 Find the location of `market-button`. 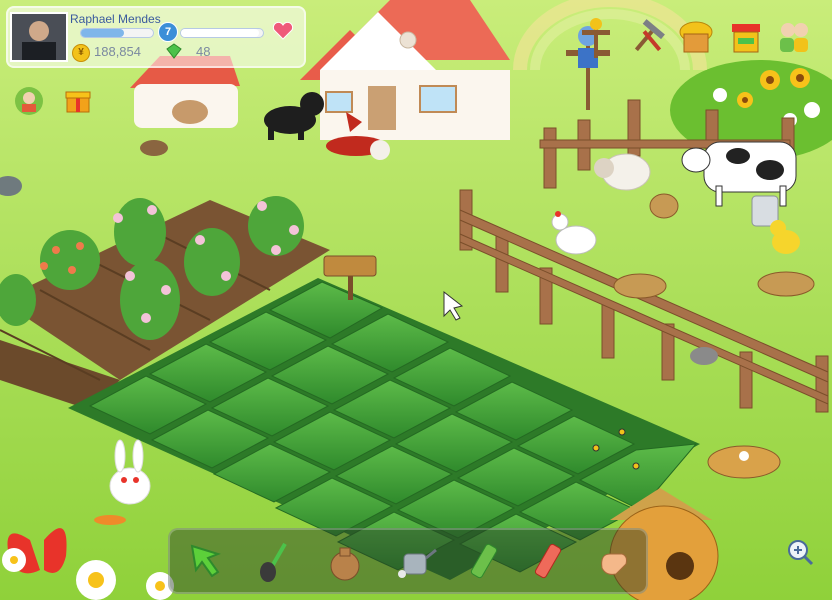

market-button is located at coordinates (746, 38).